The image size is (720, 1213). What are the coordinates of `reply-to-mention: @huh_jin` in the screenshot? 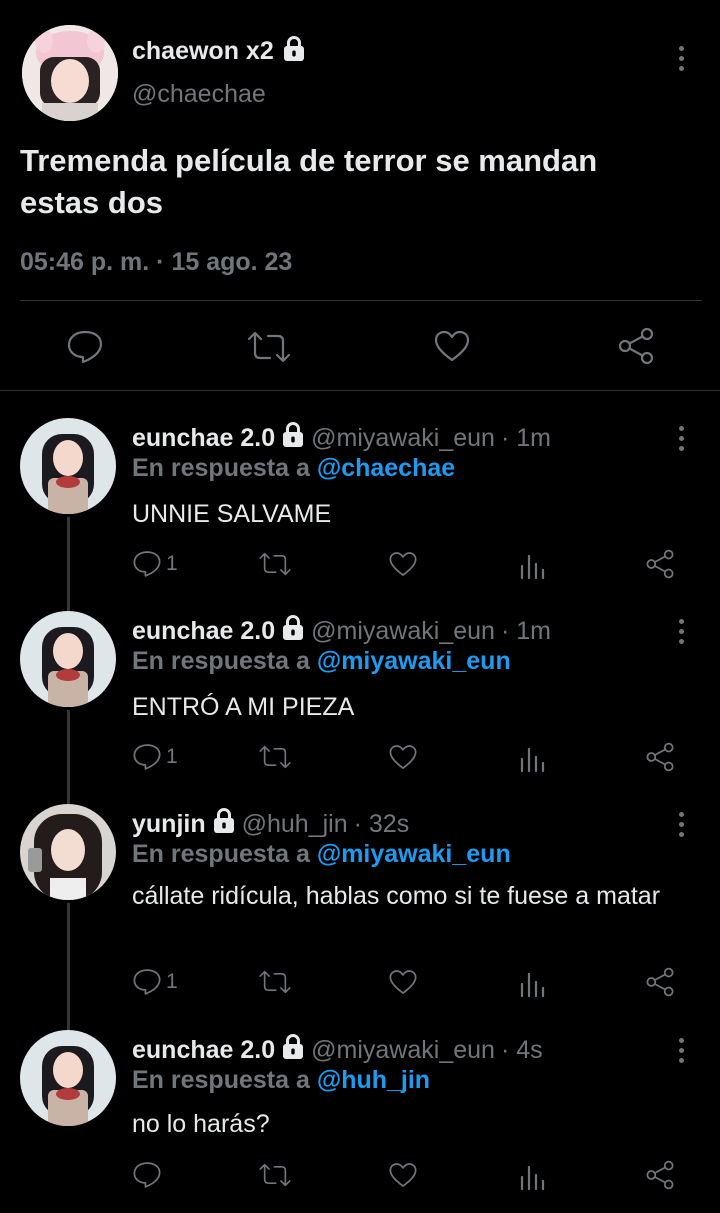 It's located at (373, 1080).